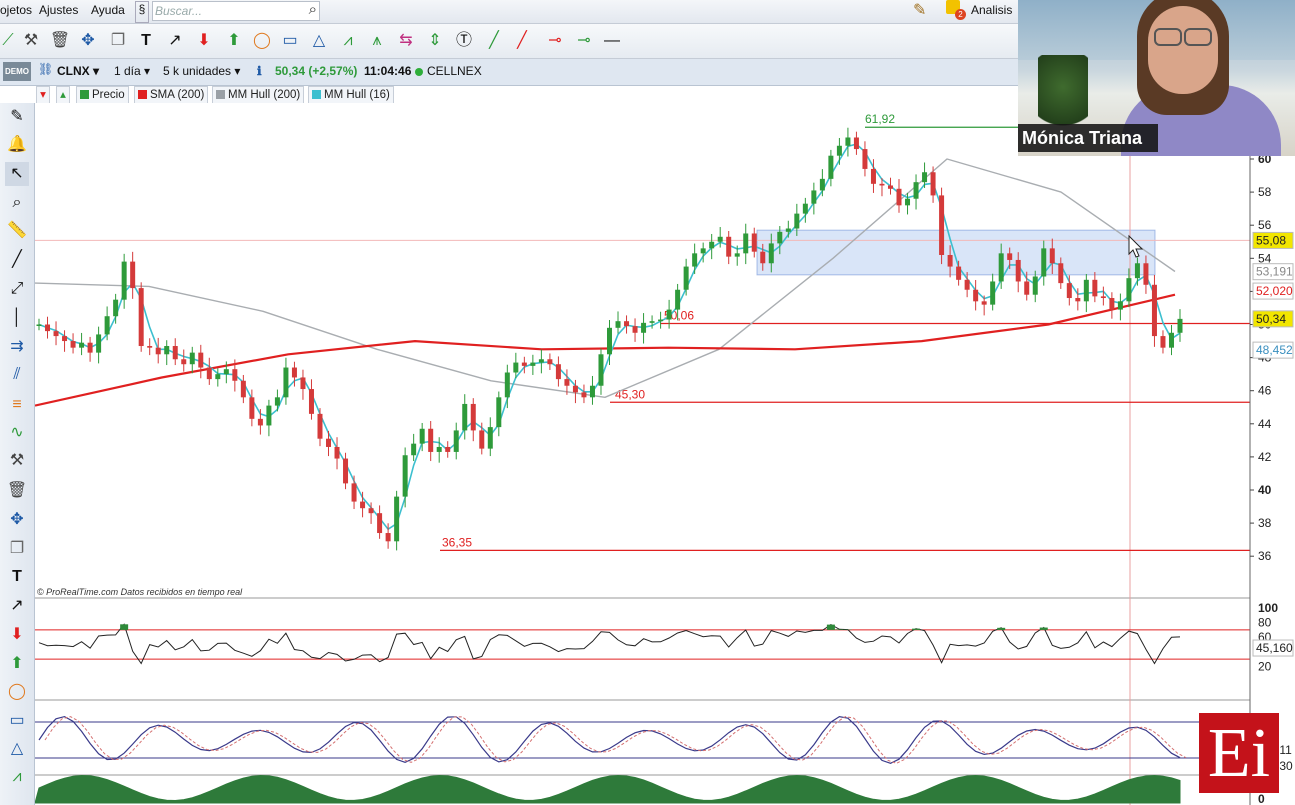  What do you see at coordinates (118, 41) in the screenshot?
I see `copy-icon: ❐` at bounding box center [118, 41].